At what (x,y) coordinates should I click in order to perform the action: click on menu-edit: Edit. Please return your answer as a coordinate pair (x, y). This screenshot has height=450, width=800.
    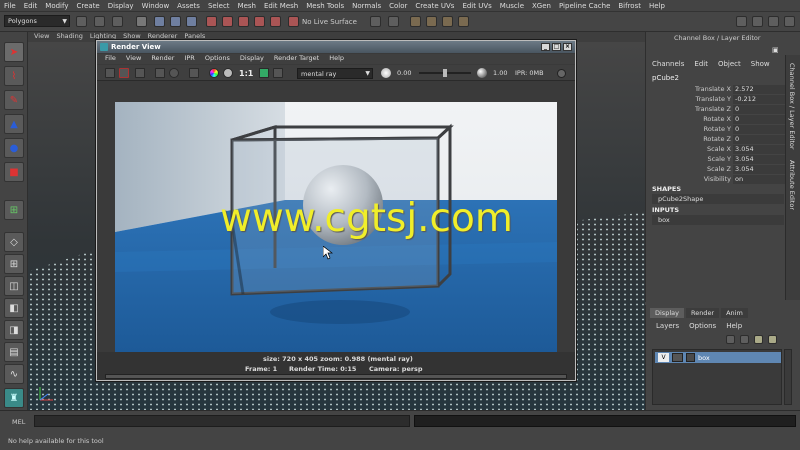
    Looking at the image, I should click on (31, 6).